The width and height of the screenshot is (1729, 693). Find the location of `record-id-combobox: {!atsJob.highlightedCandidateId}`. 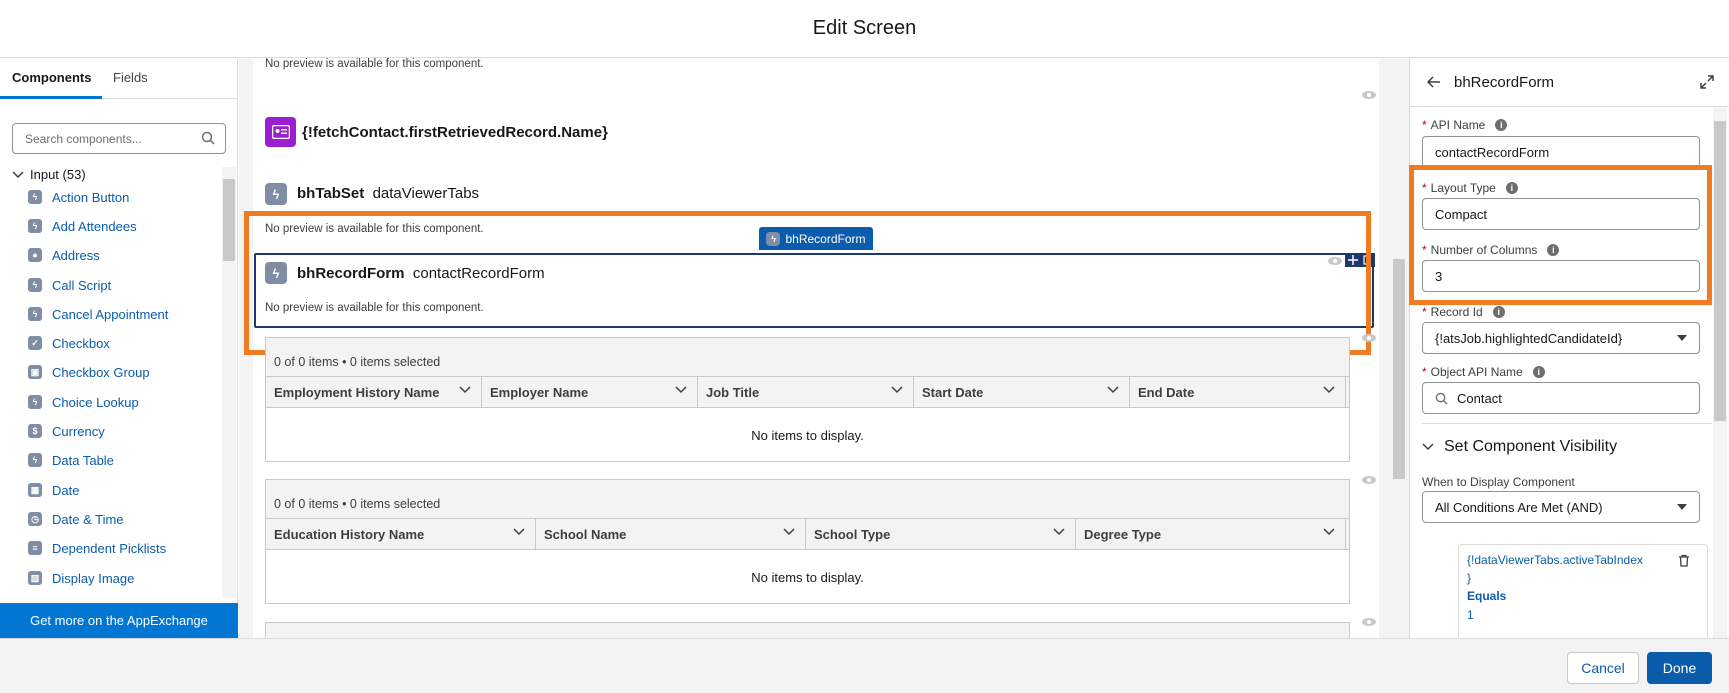

record-id-combobox: {!atsJob.highlightedCandidateId} is located at coordinates (1561, 338).